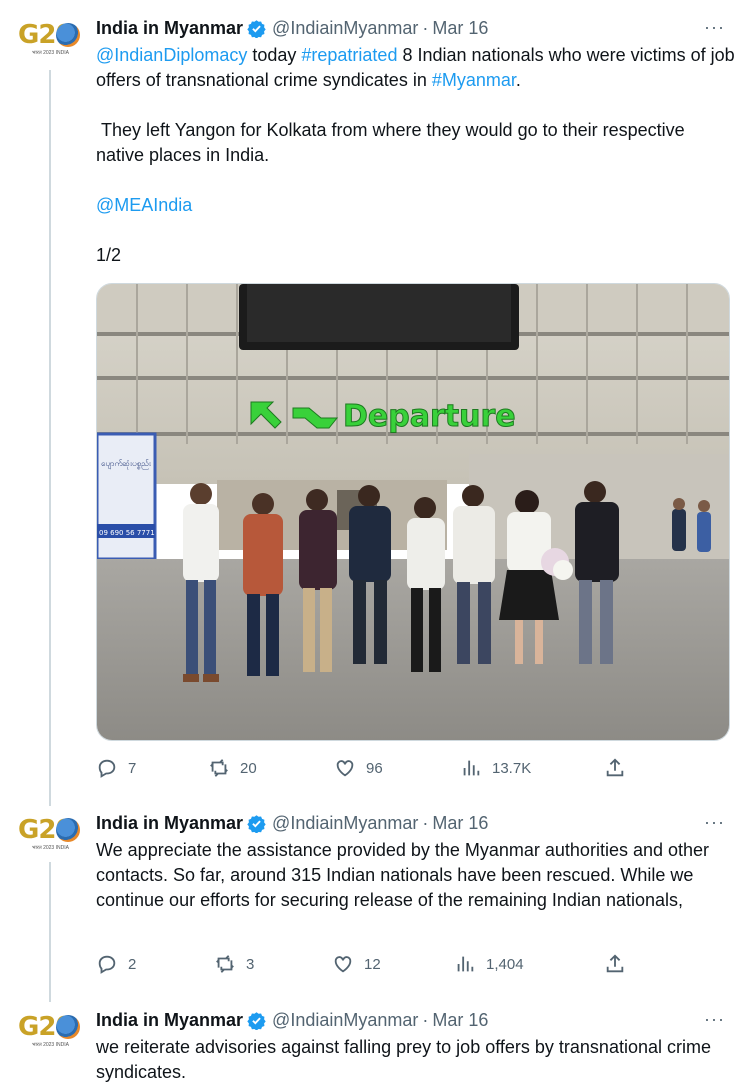 The image size is (748, 1086). Describe the element at coordinates (109, 255) in the screenshot. I see `tweet-paragraph: 1/2` at that location.